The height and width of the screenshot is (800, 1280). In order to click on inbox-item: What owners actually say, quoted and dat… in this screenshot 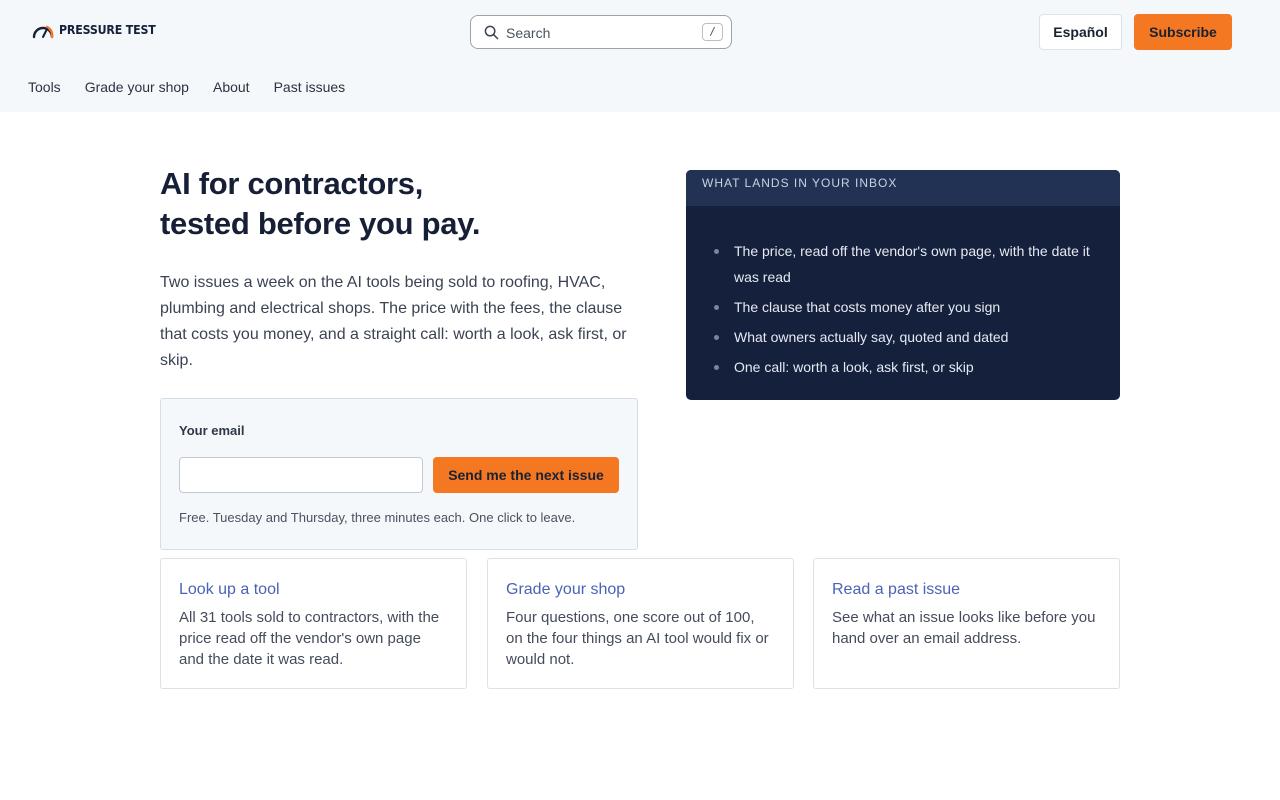, I will do `click(903, 337)`.